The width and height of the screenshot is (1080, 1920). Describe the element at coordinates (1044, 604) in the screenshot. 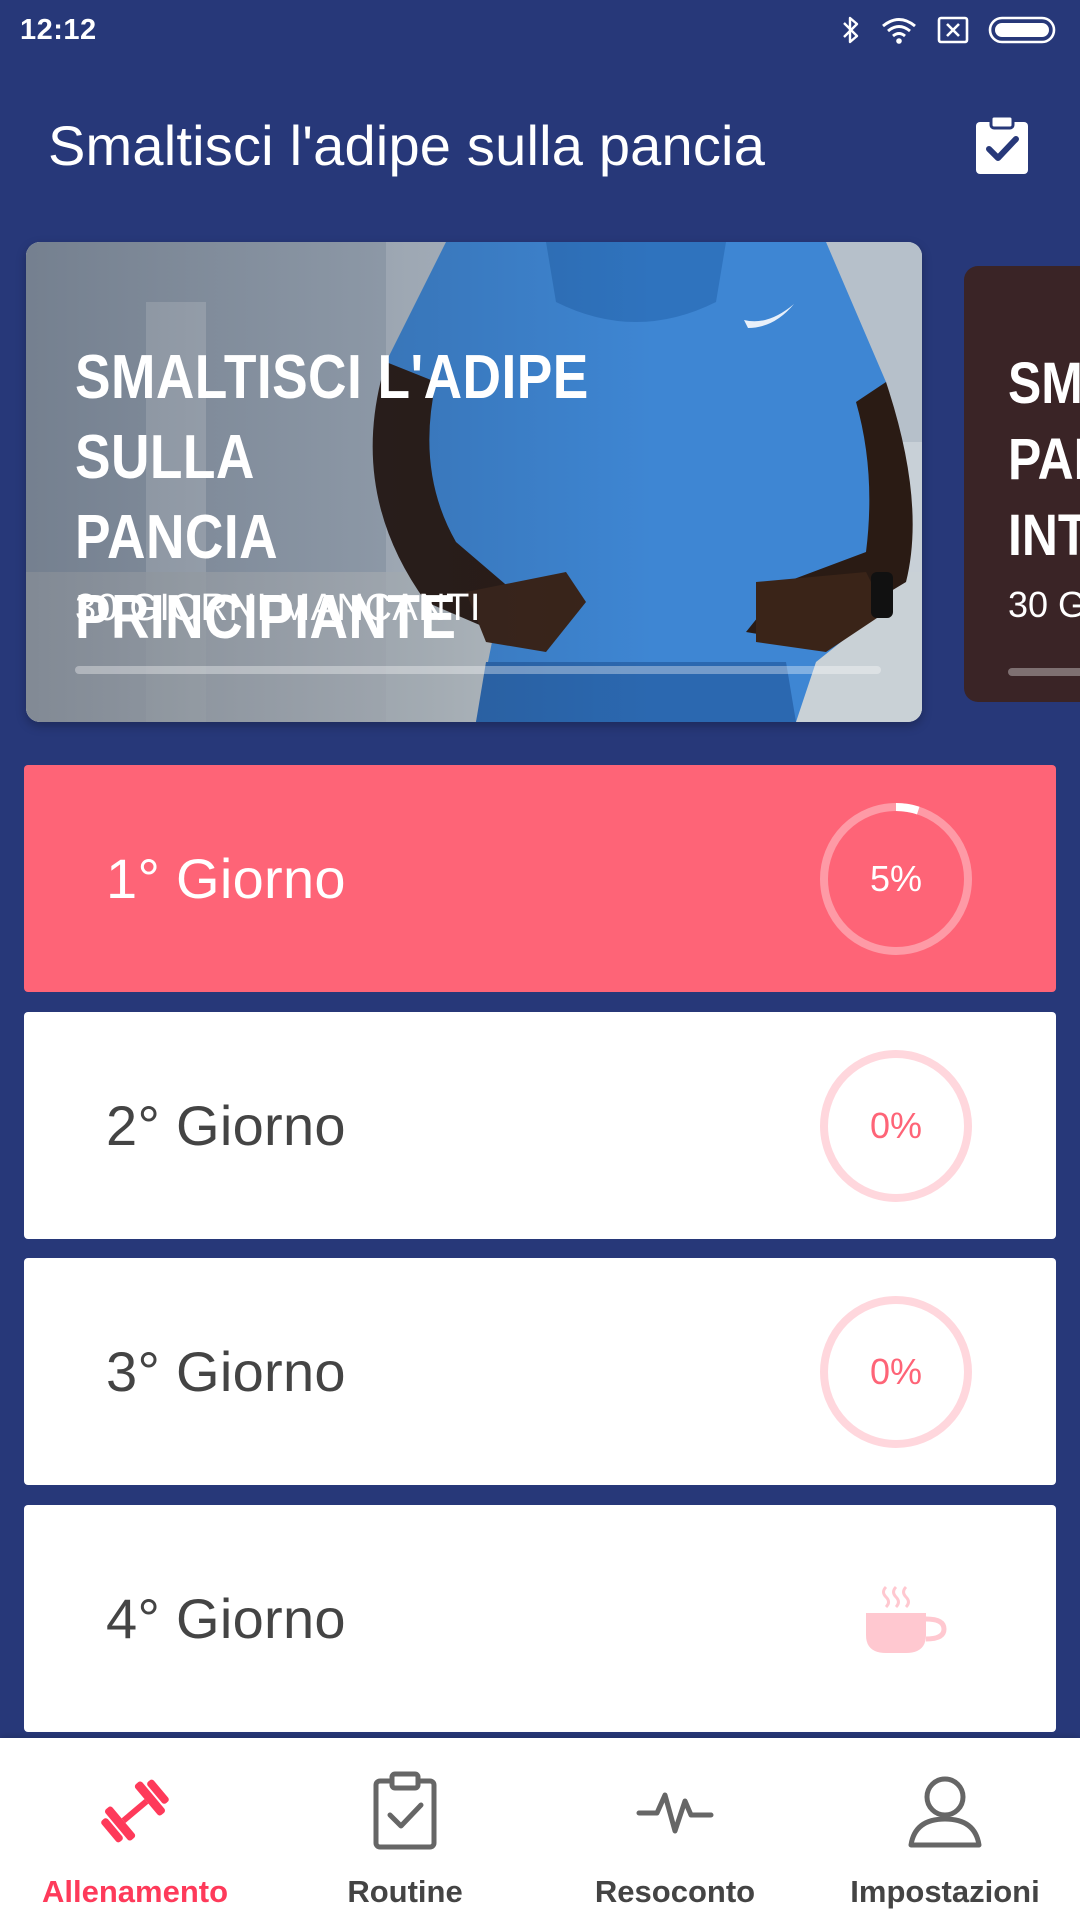

I see `plan-days-remaining: 30 G` at that location.